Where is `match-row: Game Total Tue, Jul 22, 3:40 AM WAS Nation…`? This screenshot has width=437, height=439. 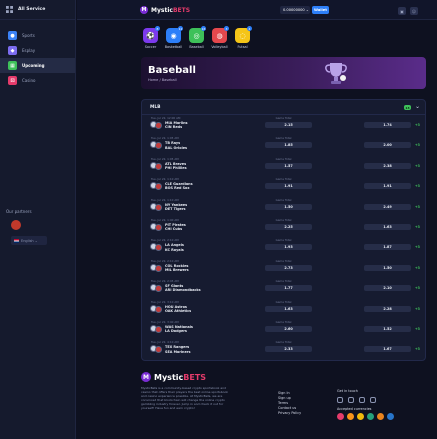
match-row: Game Total Tue, Jul 22, 3:40 AM WAS Nation… is located at coordinates (283, 329).